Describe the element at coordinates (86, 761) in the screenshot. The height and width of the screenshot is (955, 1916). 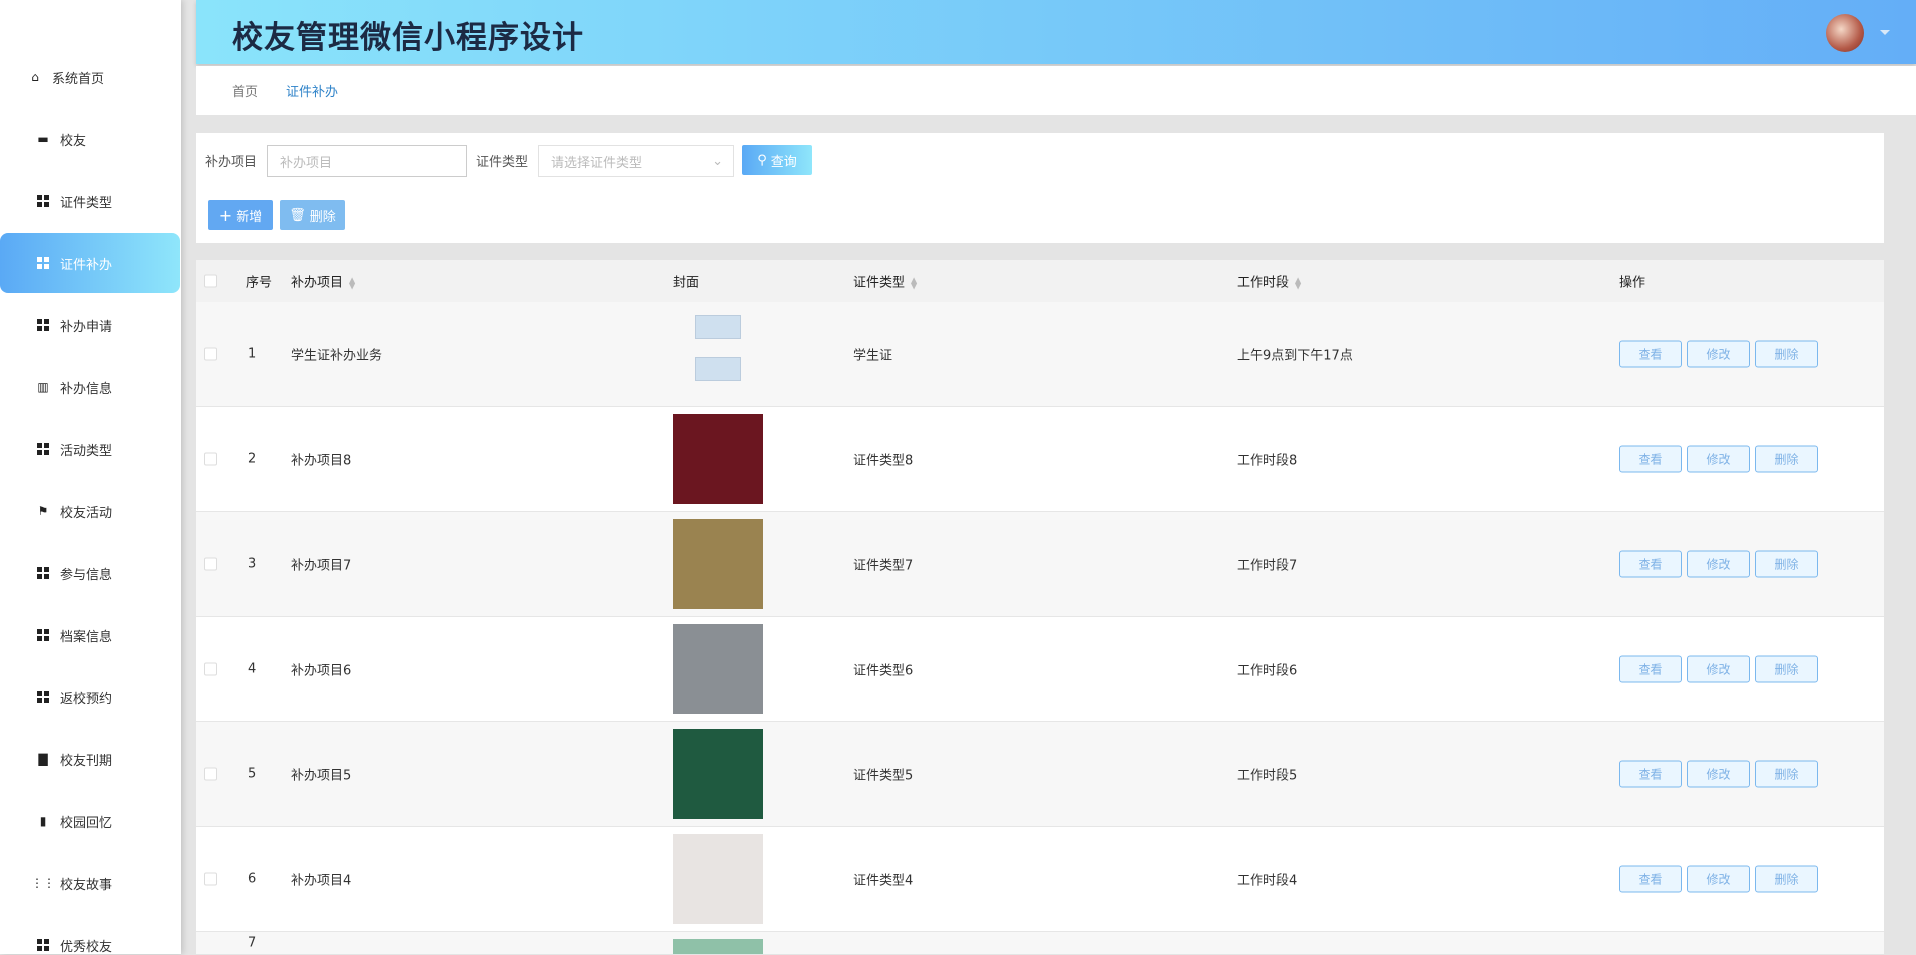
I see `sidebar-item-label: 校友刊期` at that location.